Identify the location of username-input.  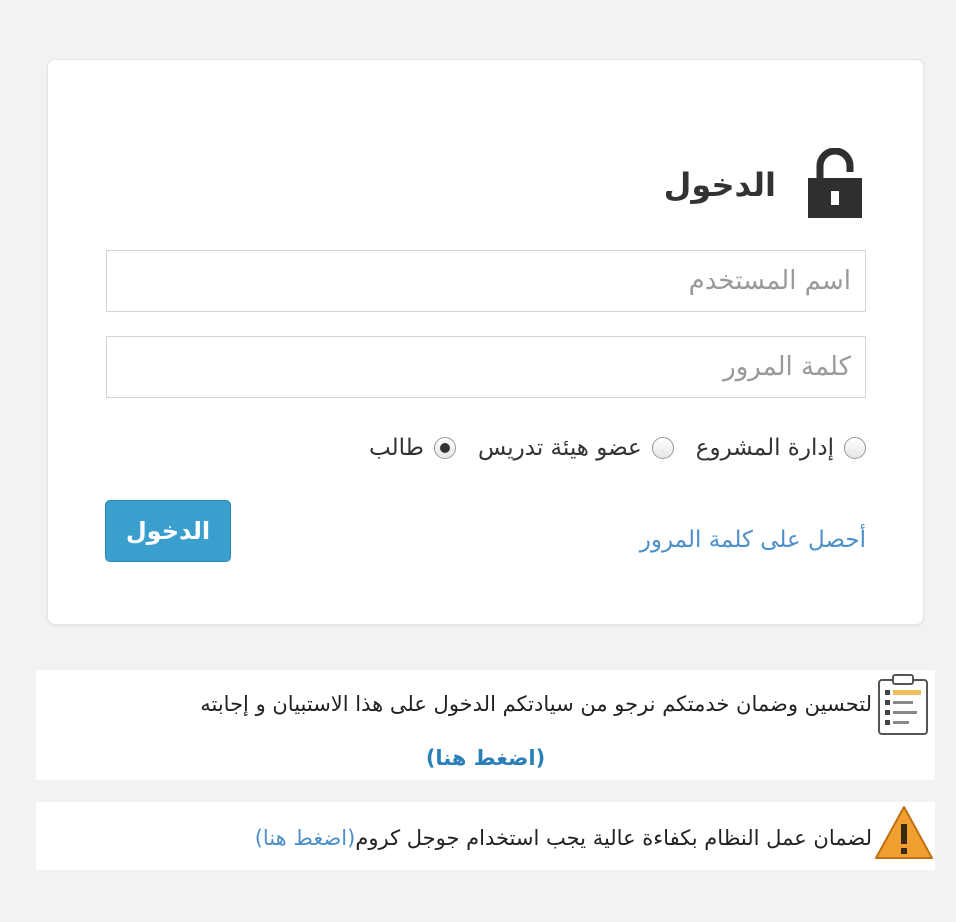
(486, 281).